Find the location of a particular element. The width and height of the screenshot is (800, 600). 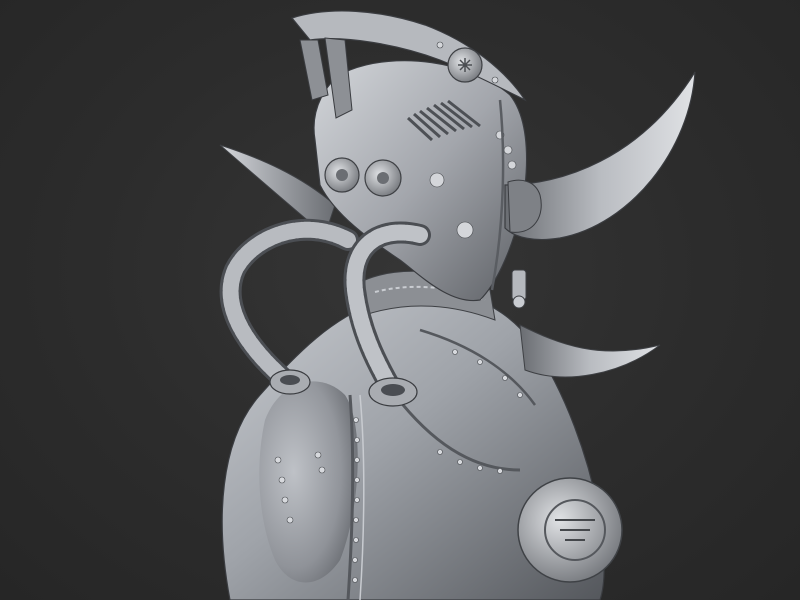

side-post is located at coordinates (519, 289).